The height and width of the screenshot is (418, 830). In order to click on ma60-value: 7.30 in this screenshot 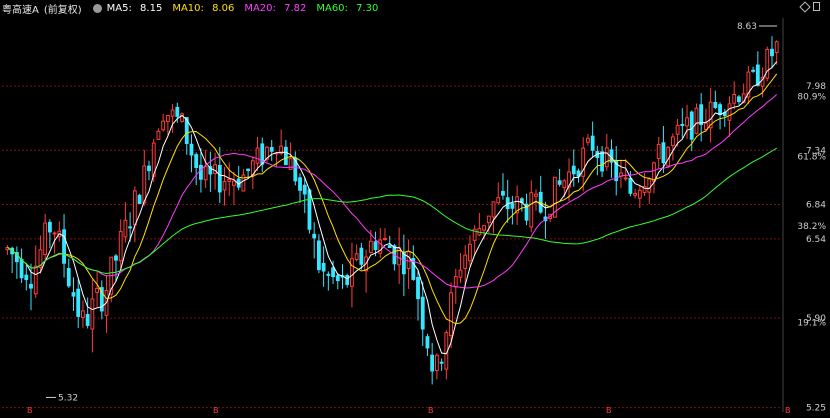, I will do `click(367, 8)`.